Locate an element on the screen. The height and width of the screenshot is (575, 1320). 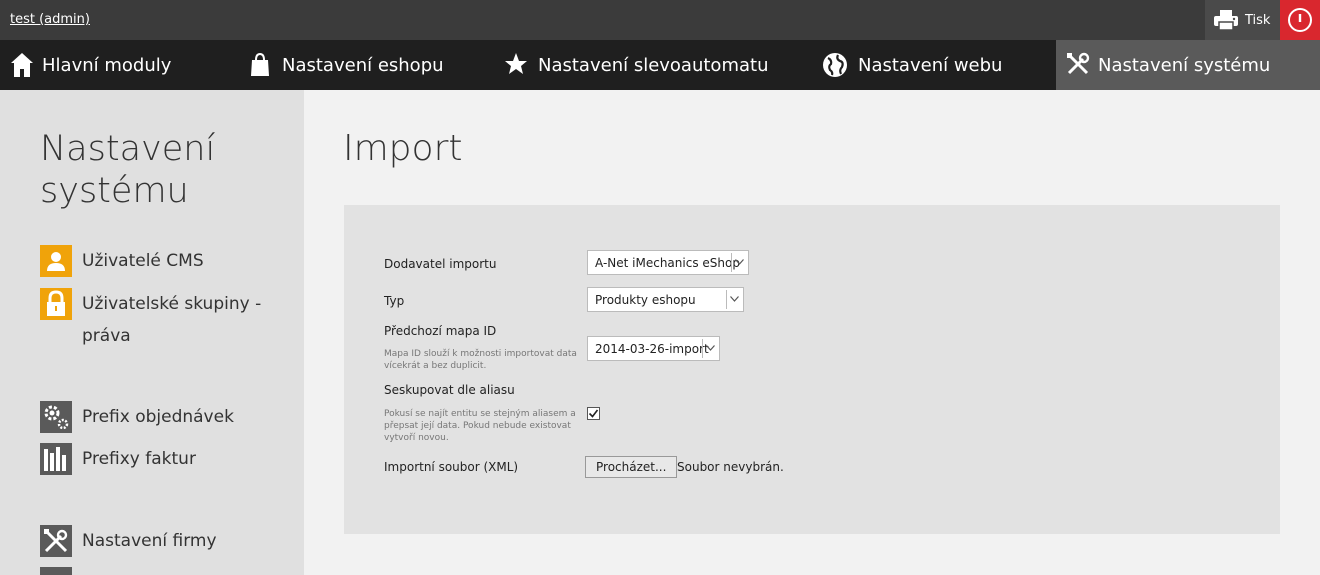
sidebar-item-label: Uživatelé CMS is located at coordinates (143, 261).